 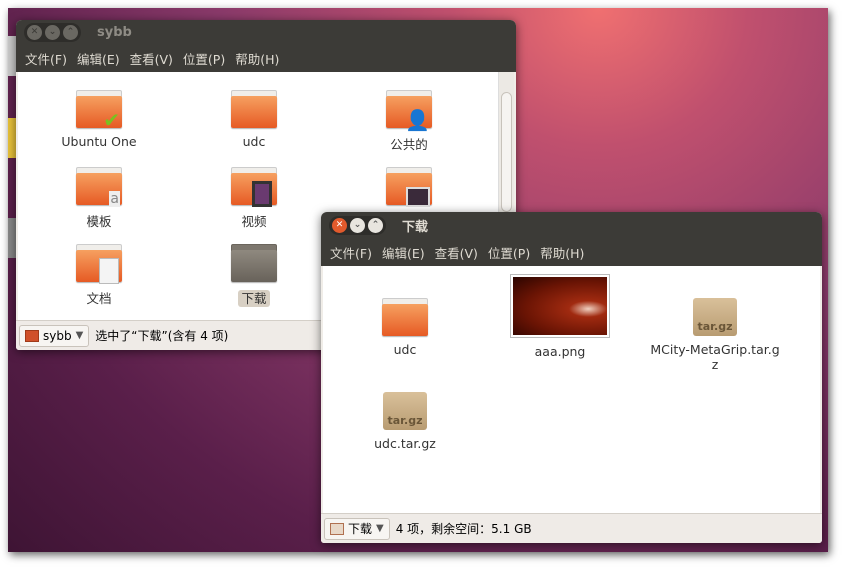 What do you see at coordinates (99, 111) in the screenshot?
I see `folder-icon: ✔` at bounding box center [99, 111].